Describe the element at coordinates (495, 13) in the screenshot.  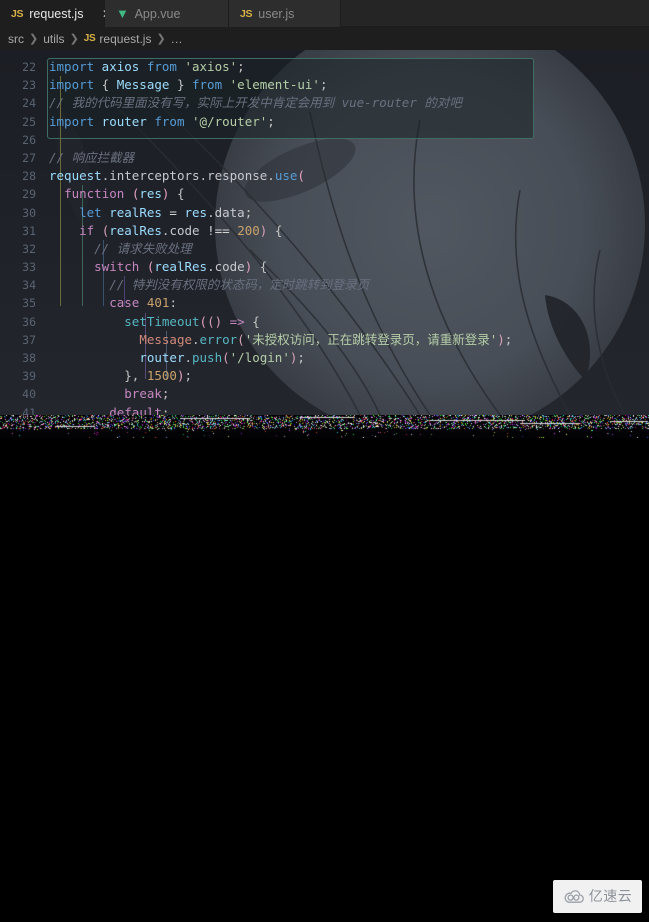
I see `tab-bar-empty-area` at that location.